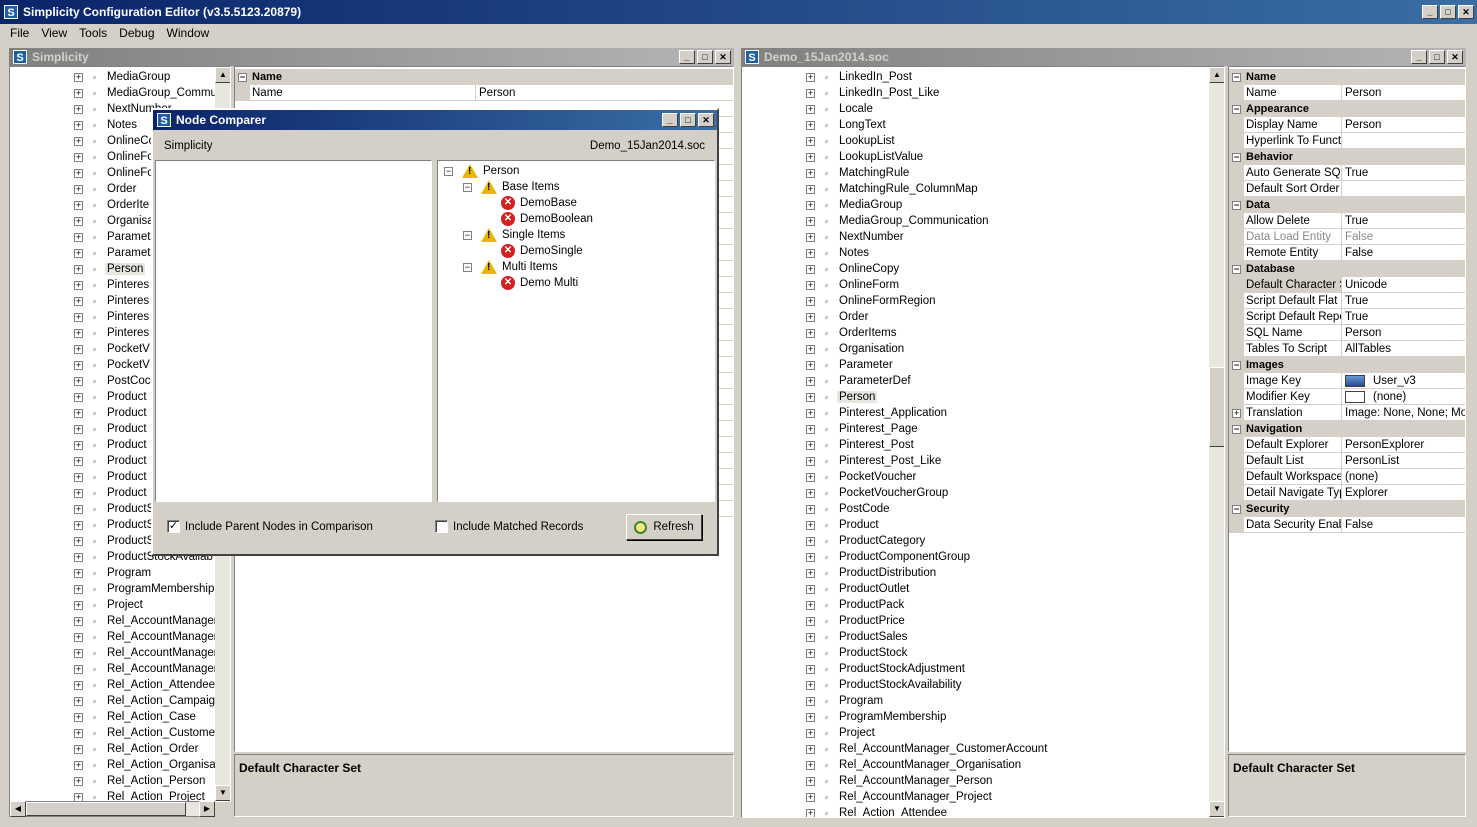  I want to click on tree-node: + MediaGroup, so click(146, 77).